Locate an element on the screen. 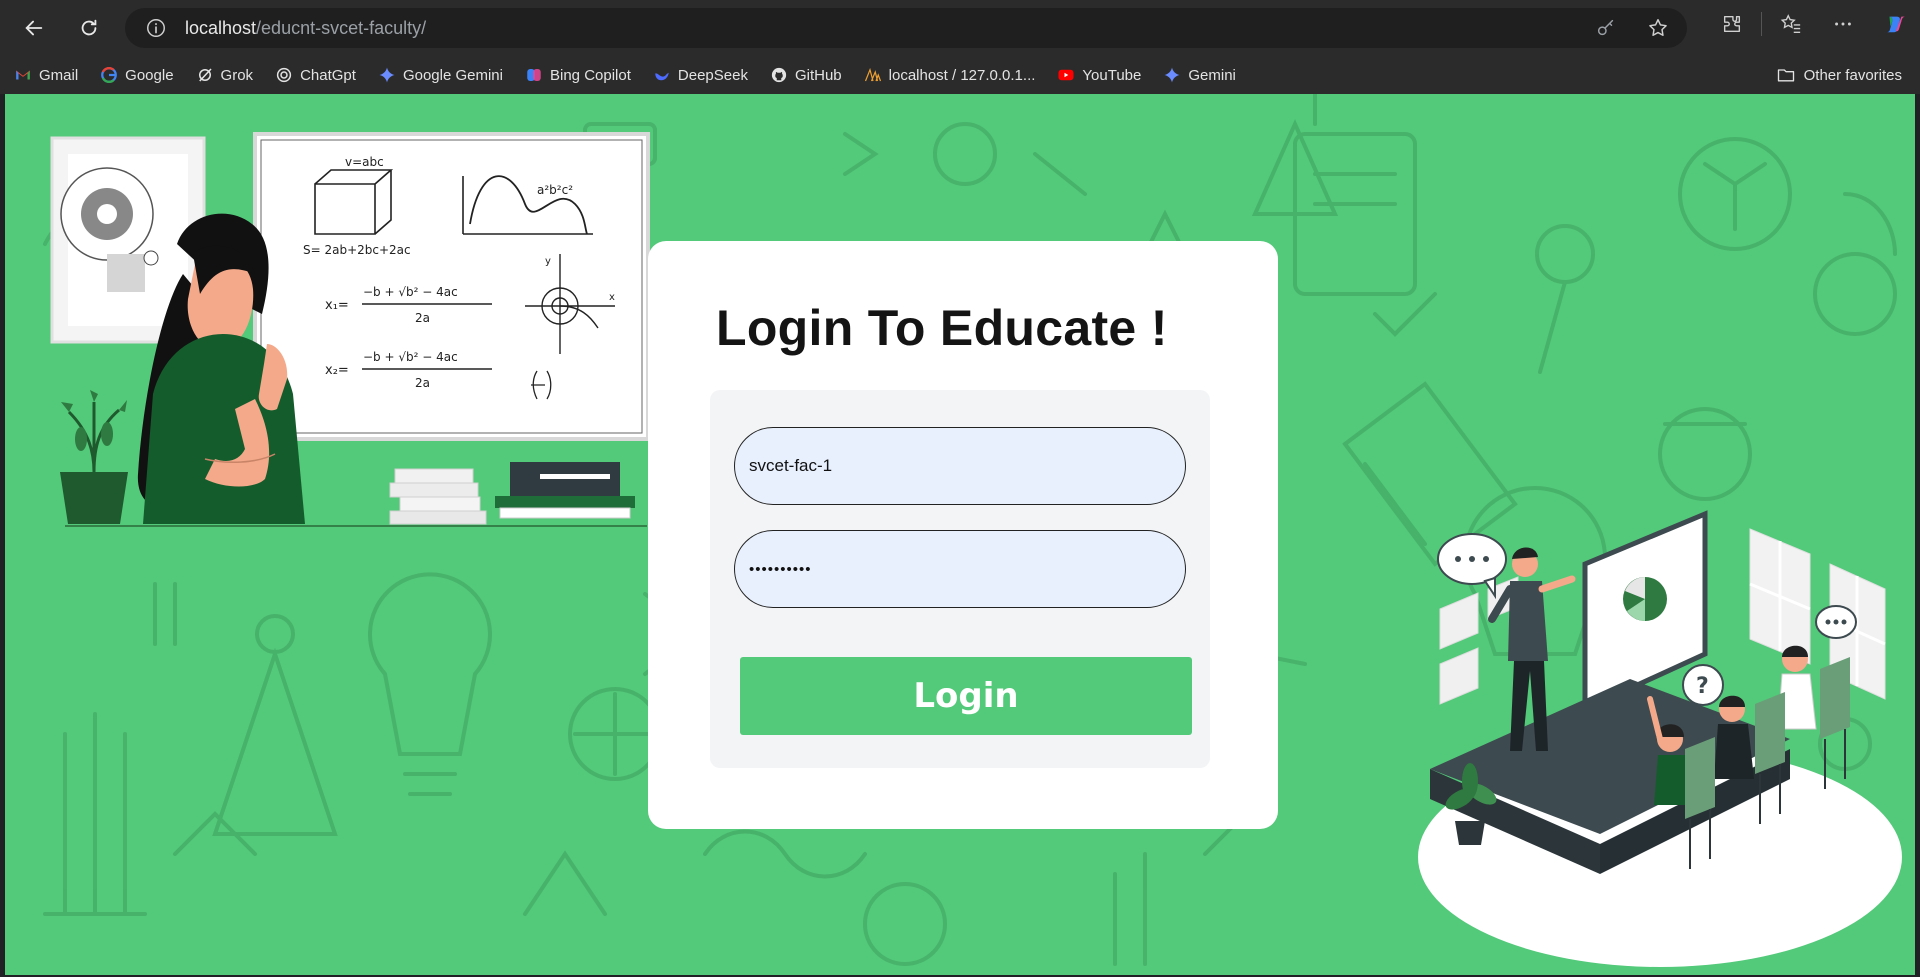 The height and width of the screenshot is (977, 1920). whiteboard-x2-label: x₂= is located at coordinates (337, 370).